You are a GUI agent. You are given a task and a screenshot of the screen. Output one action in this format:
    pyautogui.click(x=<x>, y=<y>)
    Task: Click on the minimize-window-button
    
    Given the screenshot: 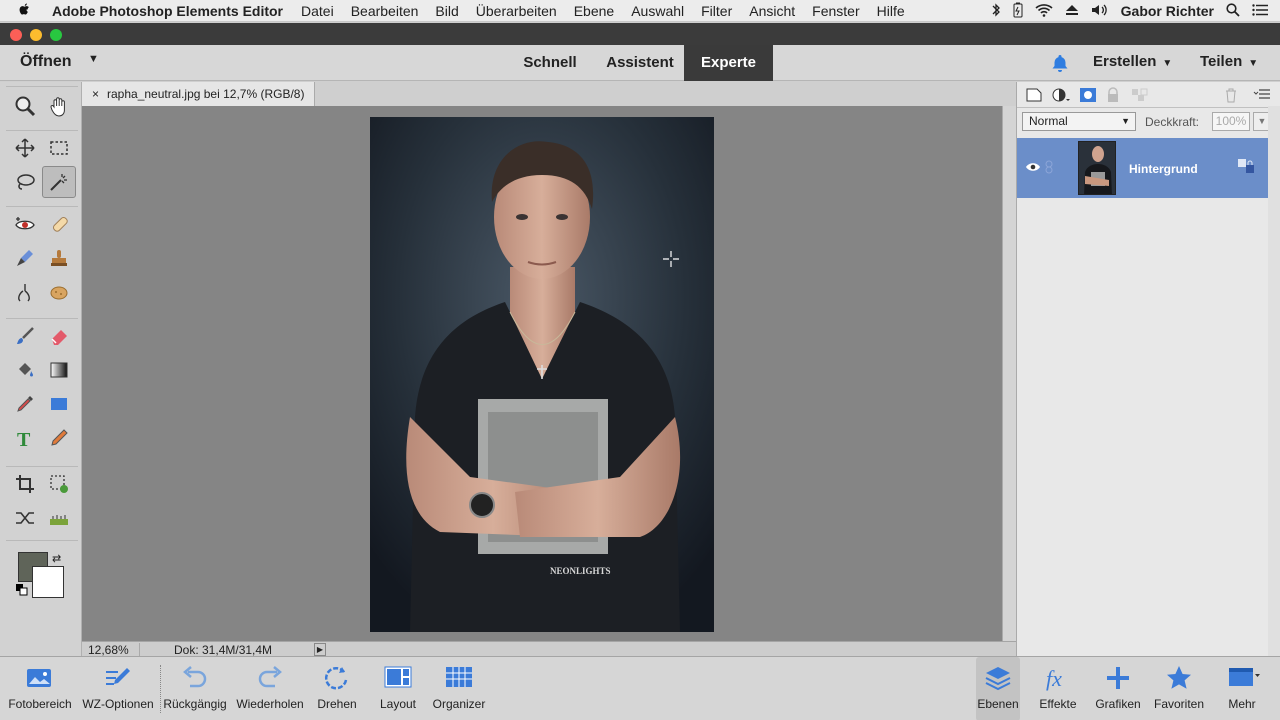 What is the action you would take?
    pyautogui.click(x=36, y=35)
    